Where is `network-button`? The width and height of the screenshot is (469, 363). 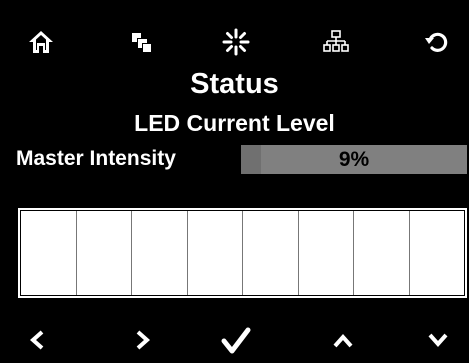 network-button is located at coordinates (336, 42).